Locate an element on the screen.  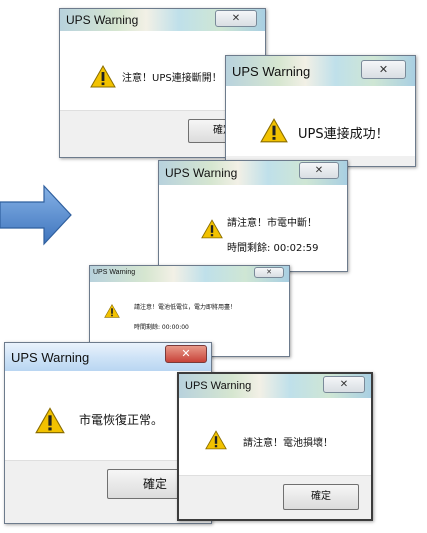
dialog-ups-connected: UPS Warning ✕ UPS連接成功！ is located at coordinates (320, 111).